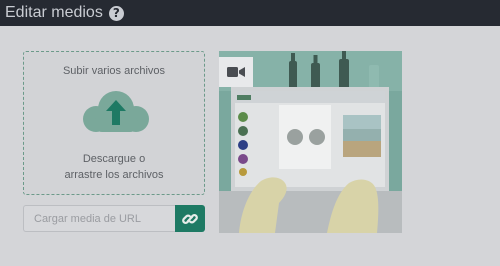 The image size is (500, 266). I want to click on upload-desc-line1: Descargue o, so click(114, 159).